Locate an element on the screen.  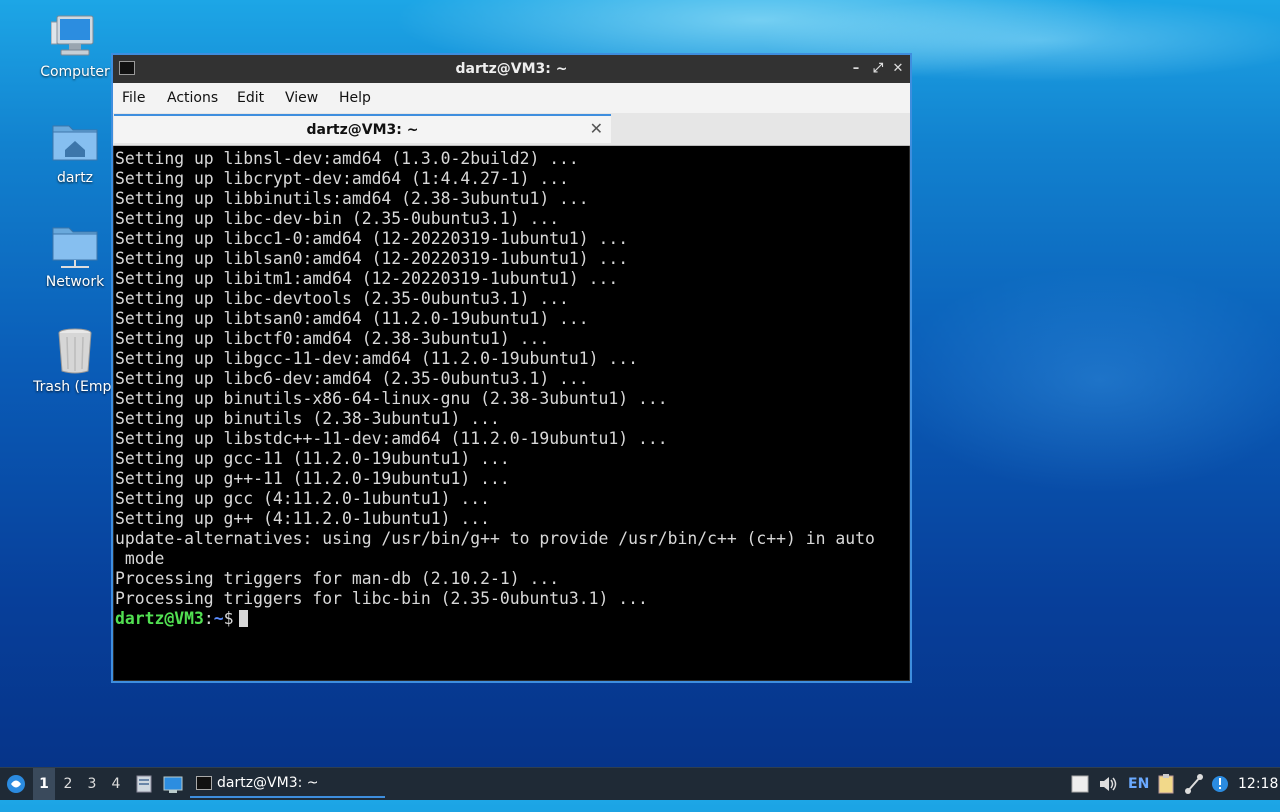
menubar: File Actions Edit View Help is located at coordinates (511, 98).